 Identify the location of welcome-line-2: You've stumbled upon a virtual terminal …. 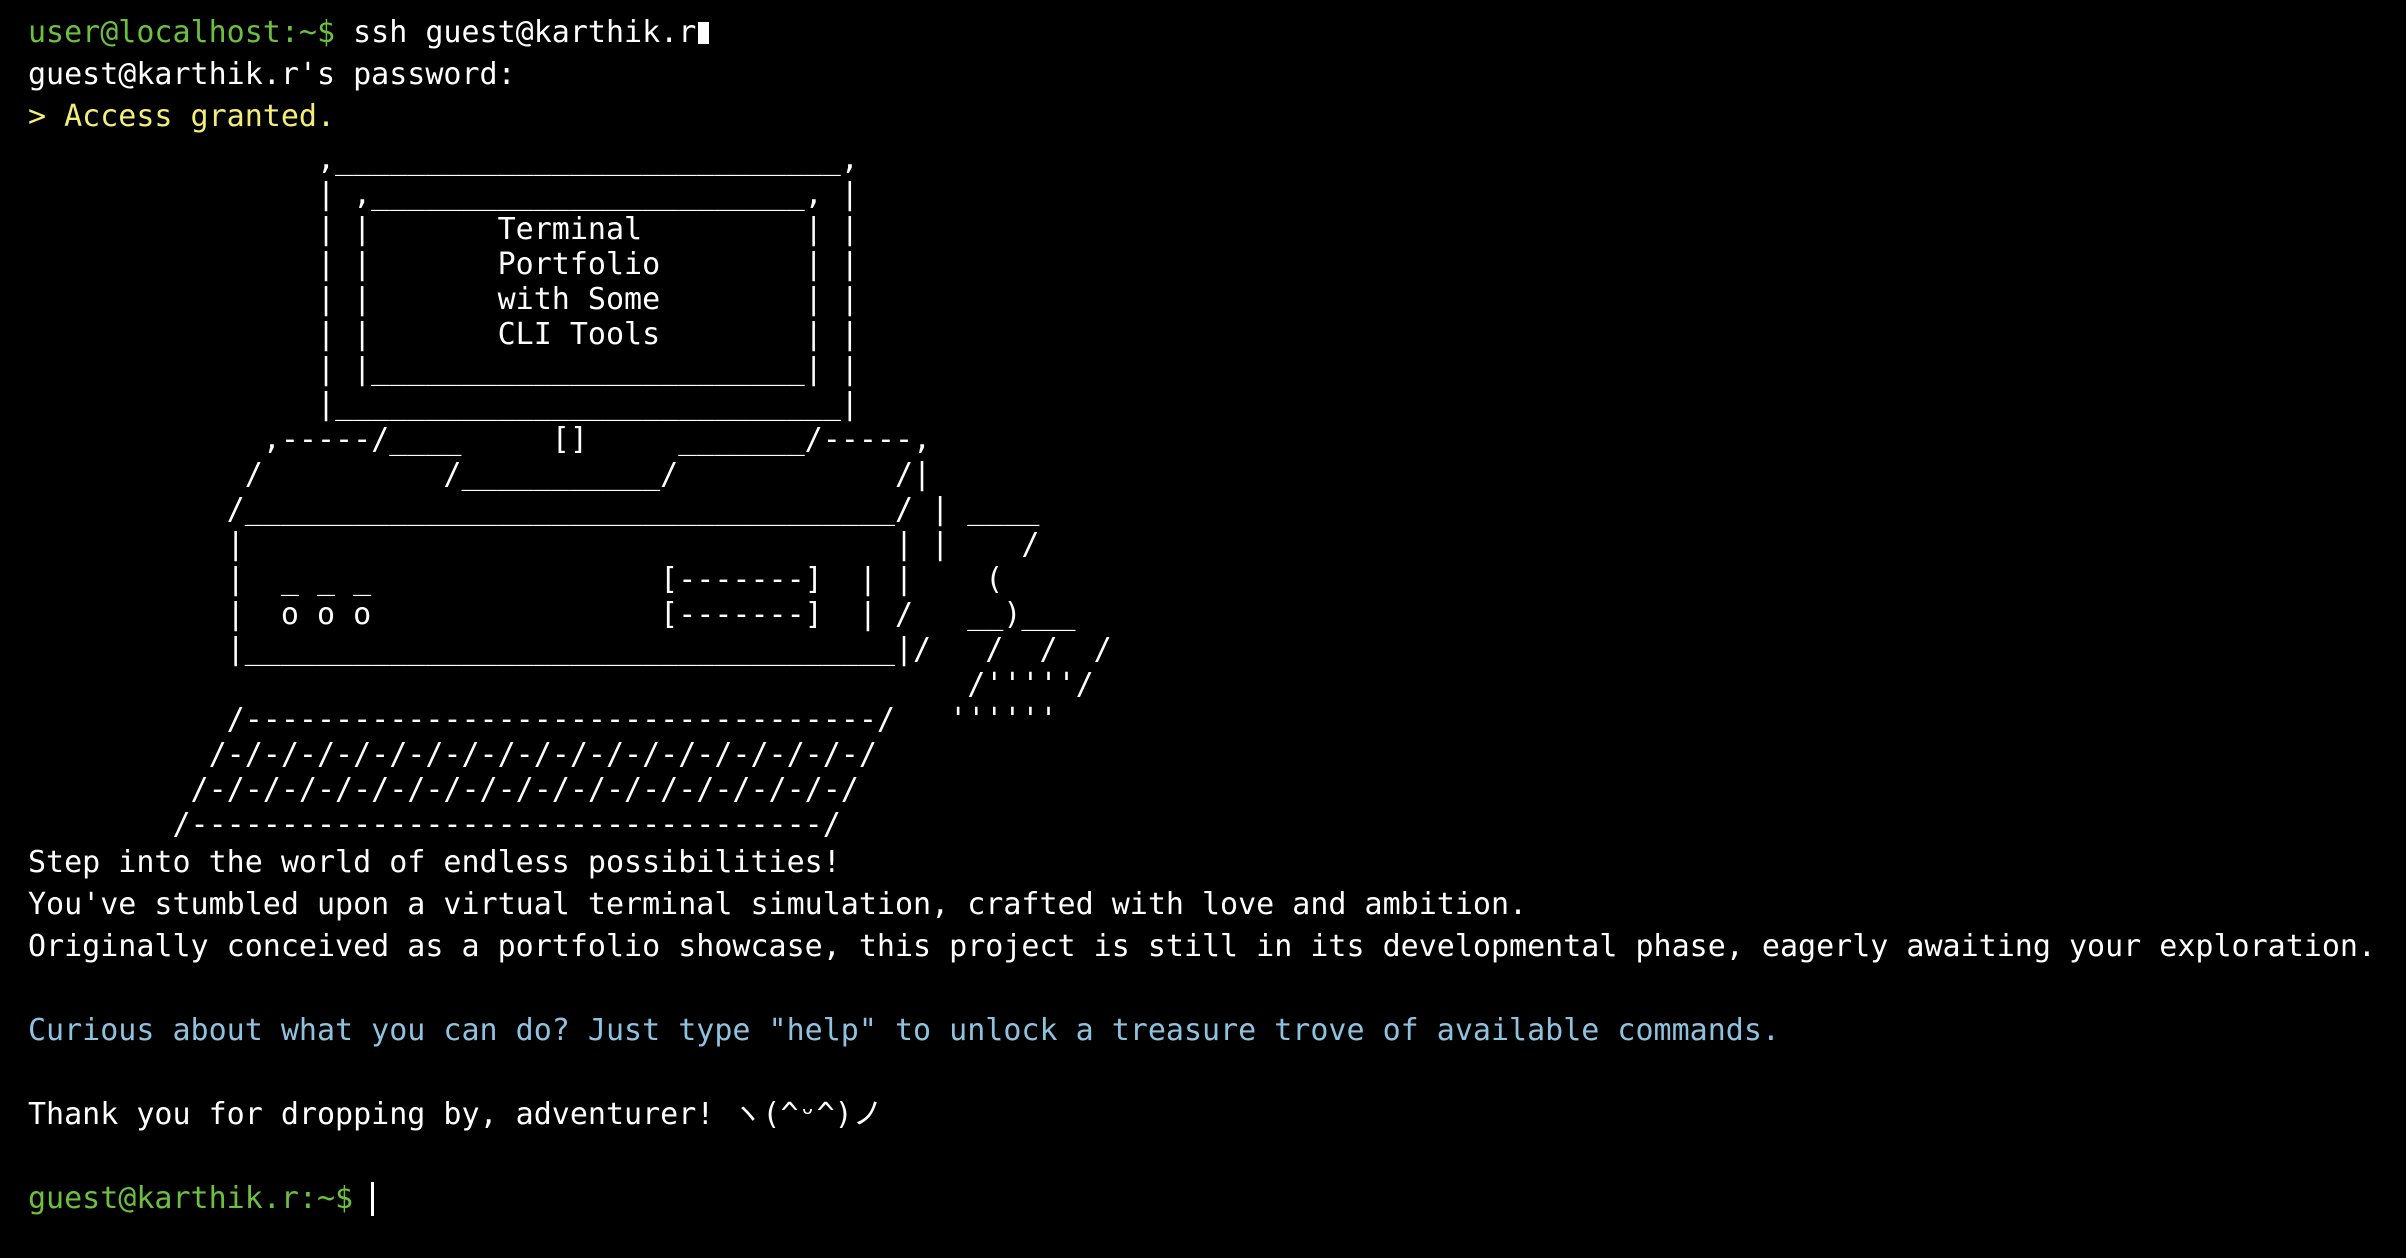
(778, 904).